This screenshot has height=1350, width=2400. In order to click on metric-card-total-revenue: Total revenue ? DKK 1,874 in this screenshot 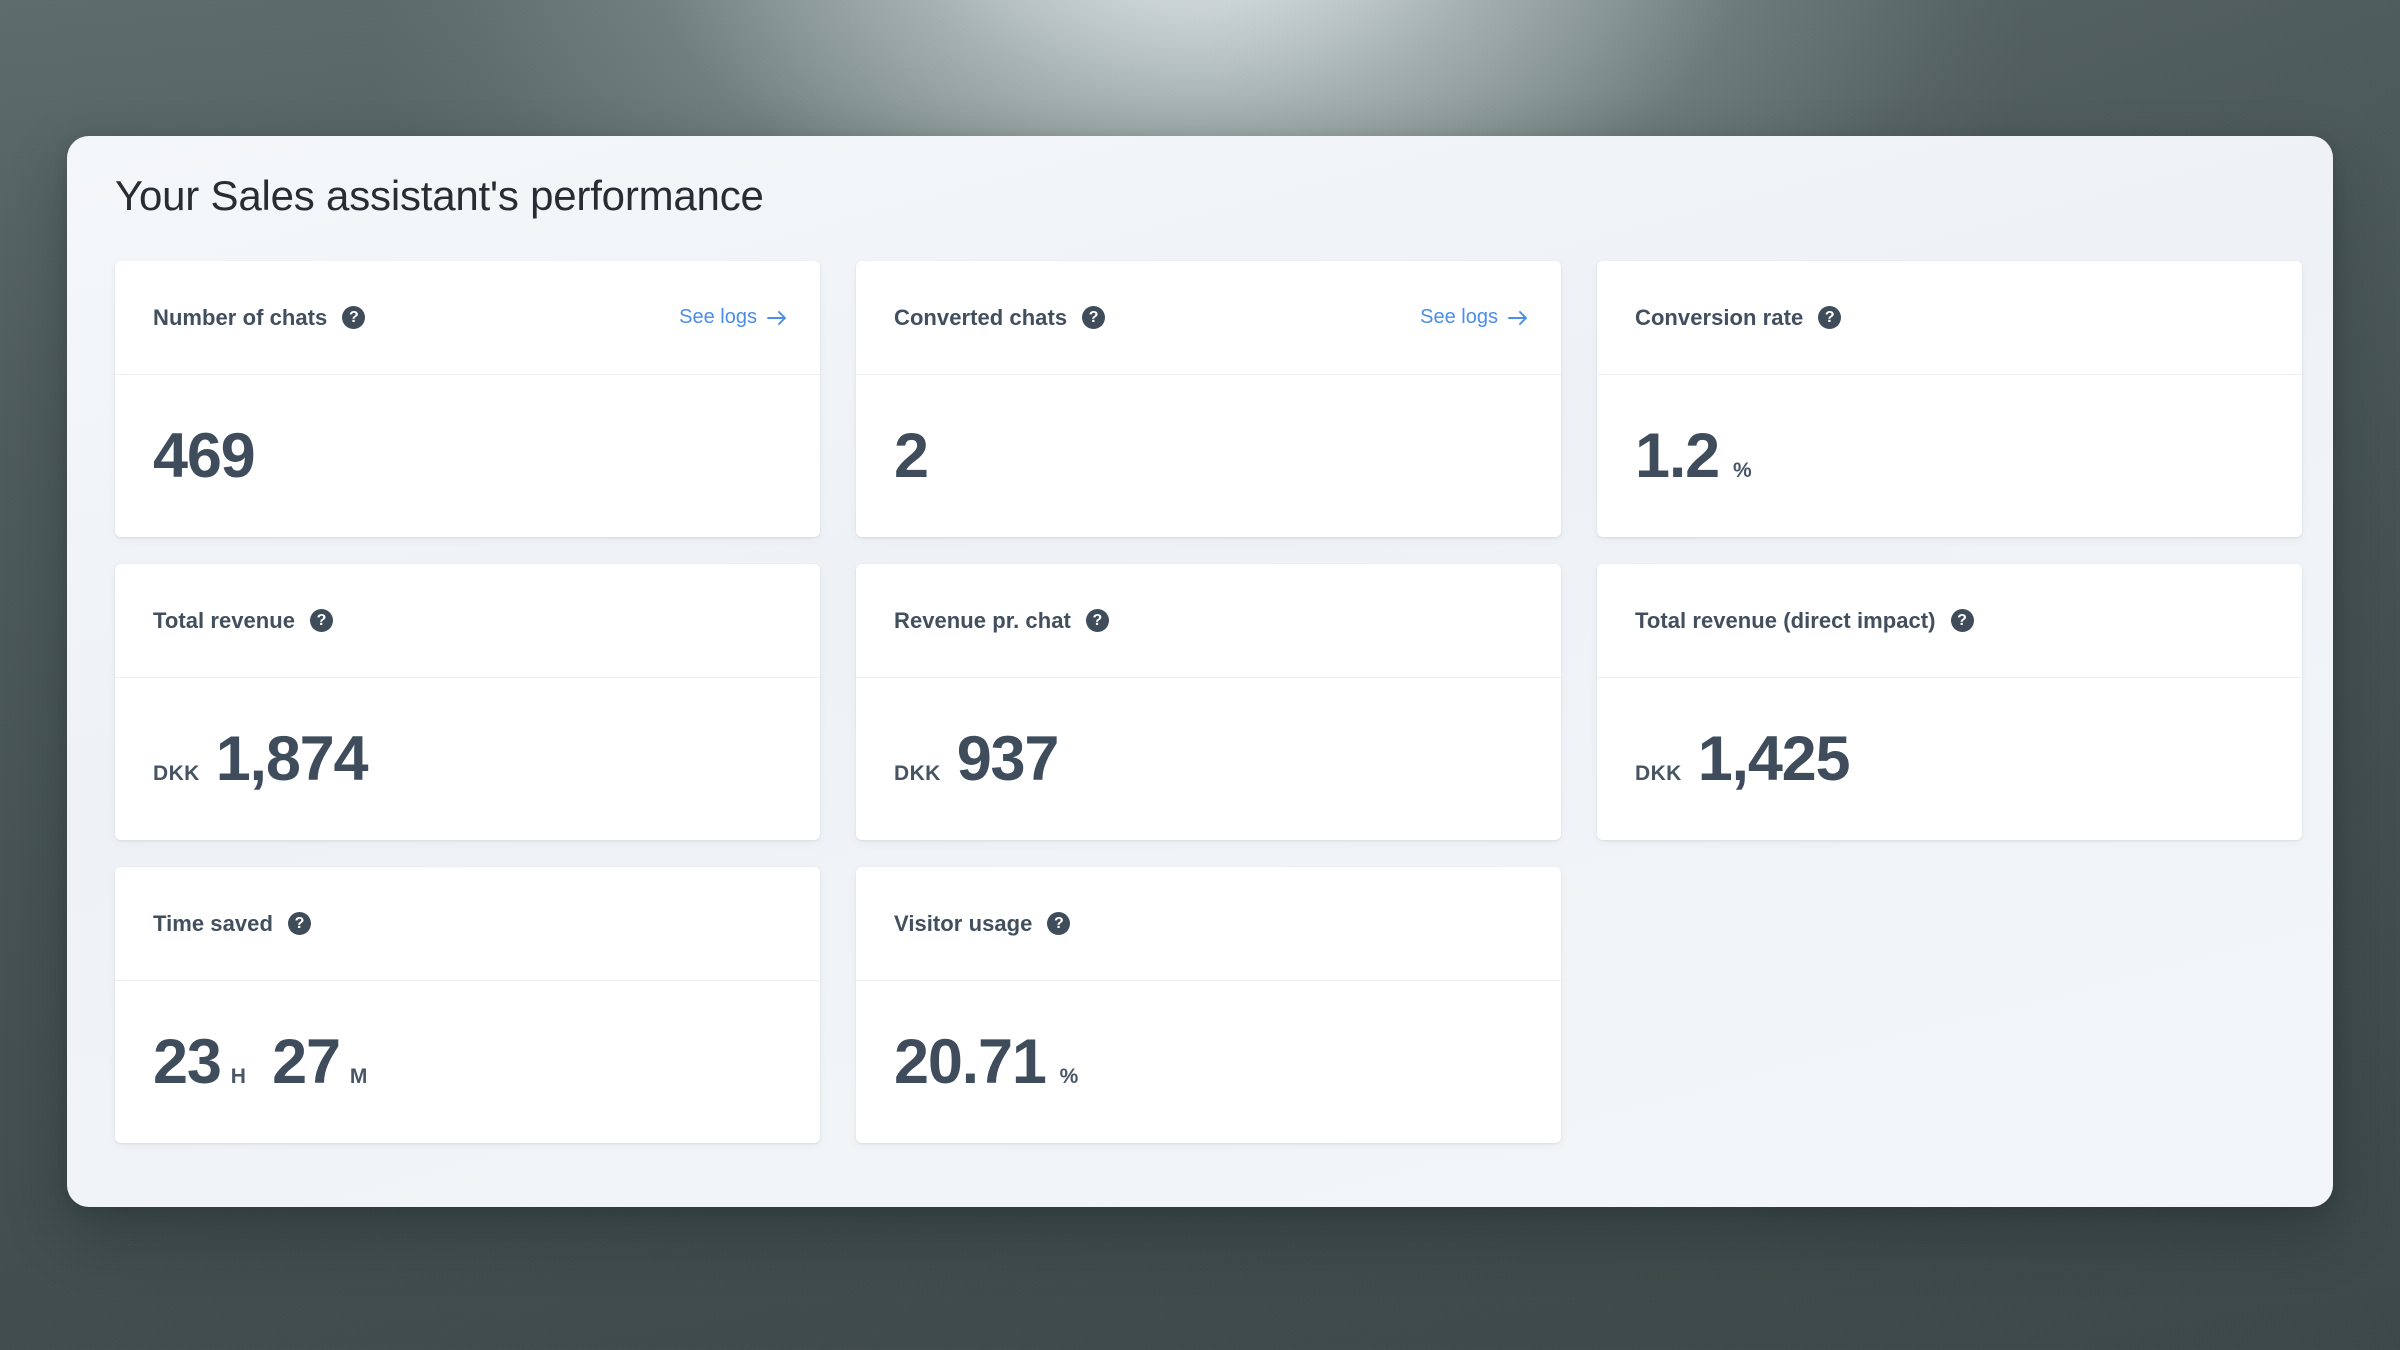, I will do `click(467, 702)`.